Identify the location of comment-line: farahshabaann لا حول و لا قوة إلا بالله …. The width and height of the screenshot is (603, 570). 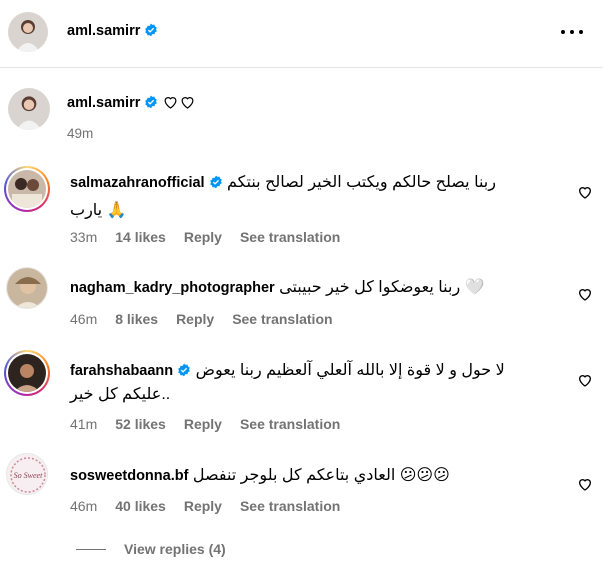
(310, 371).